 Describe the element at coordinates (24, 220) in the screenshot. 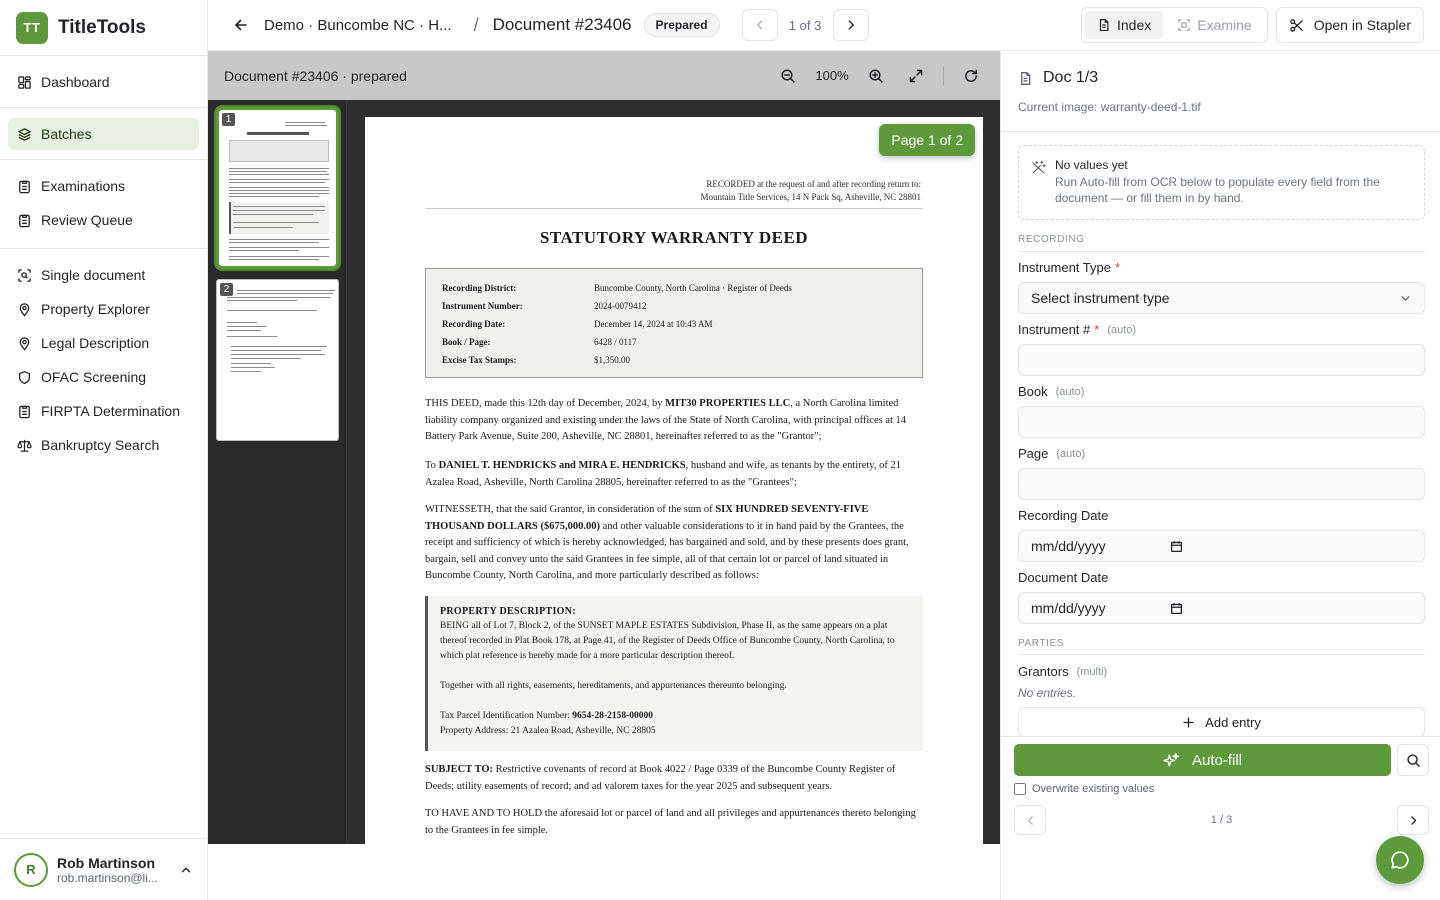

I see `clipboard-check-icon` at that location.